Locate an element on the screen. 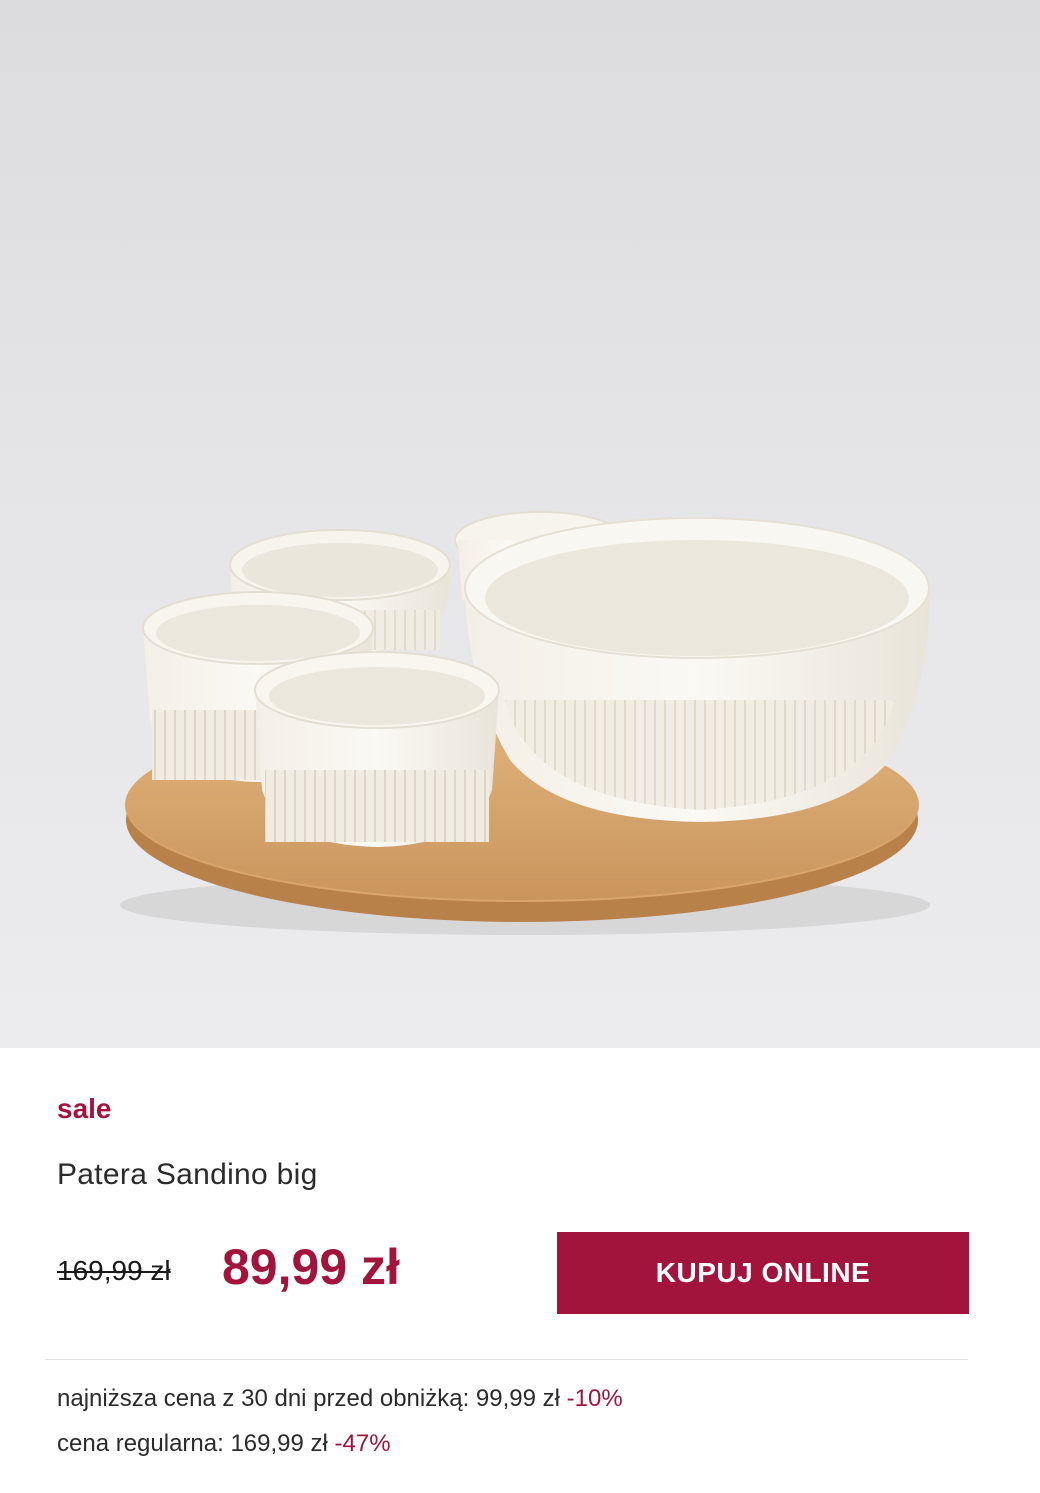 Image resolution: width=1040 pixels, height=1493 pixels. old-price: 169,99 zł is located at coordinates (114, 1270).